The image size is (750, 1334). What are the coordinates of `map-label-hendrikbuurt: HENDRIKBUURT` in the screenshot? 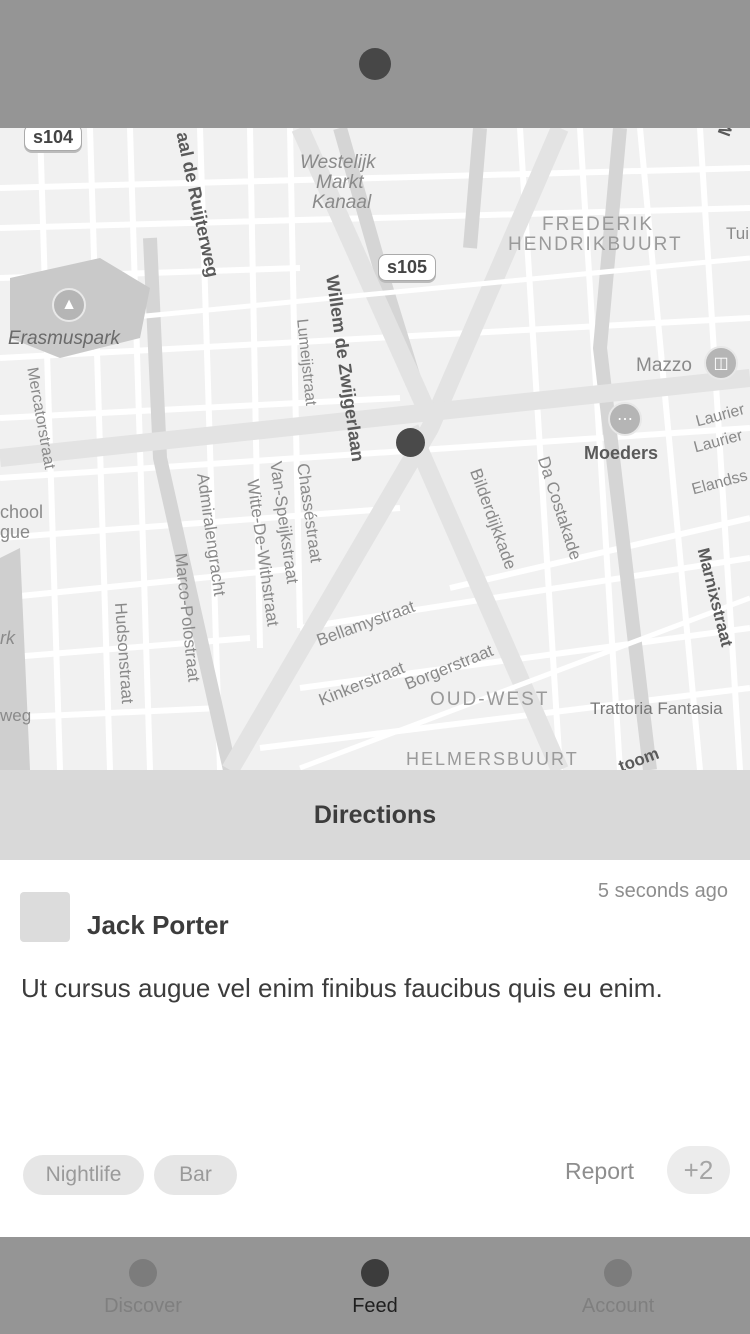 It's located at (595, 244).